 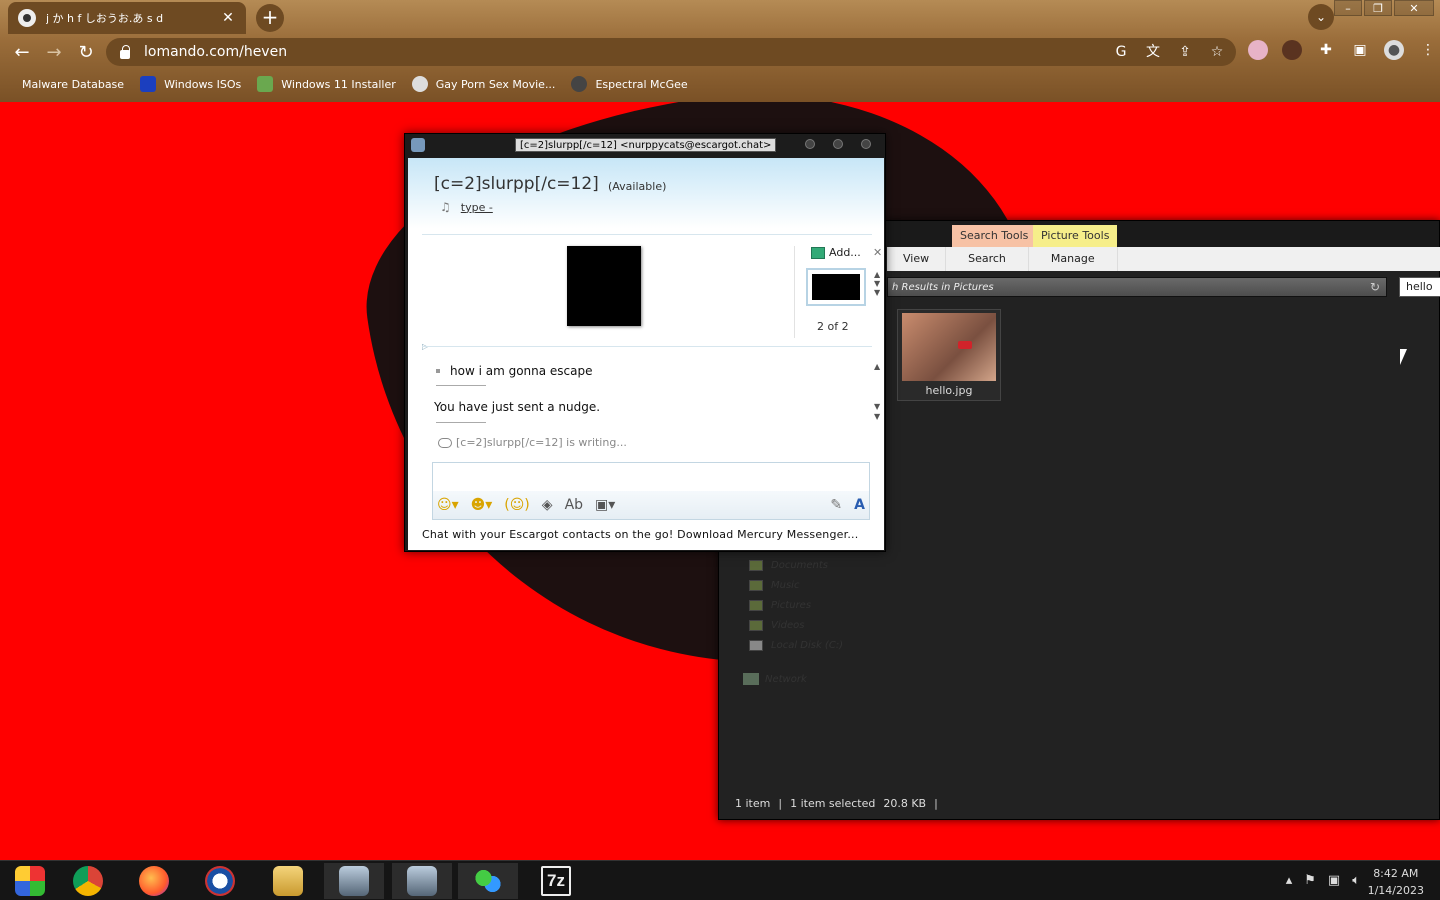 What do you see at coordinates (810, 144) in the screenshot?
I see `minimize-button` at bounding box center [810, 144].